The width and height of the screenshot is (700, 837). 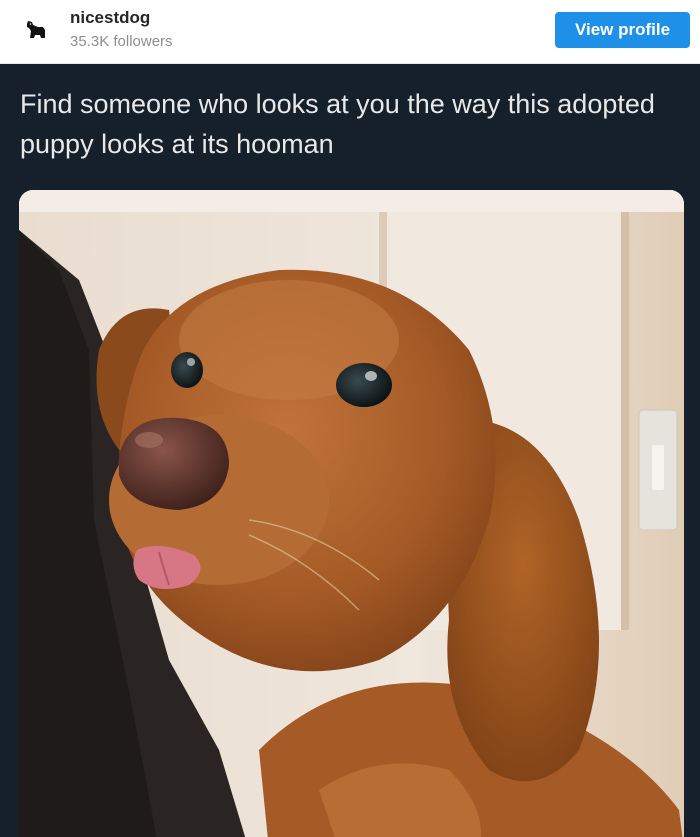 I want to click on avatar, so click(x=36, y=30).